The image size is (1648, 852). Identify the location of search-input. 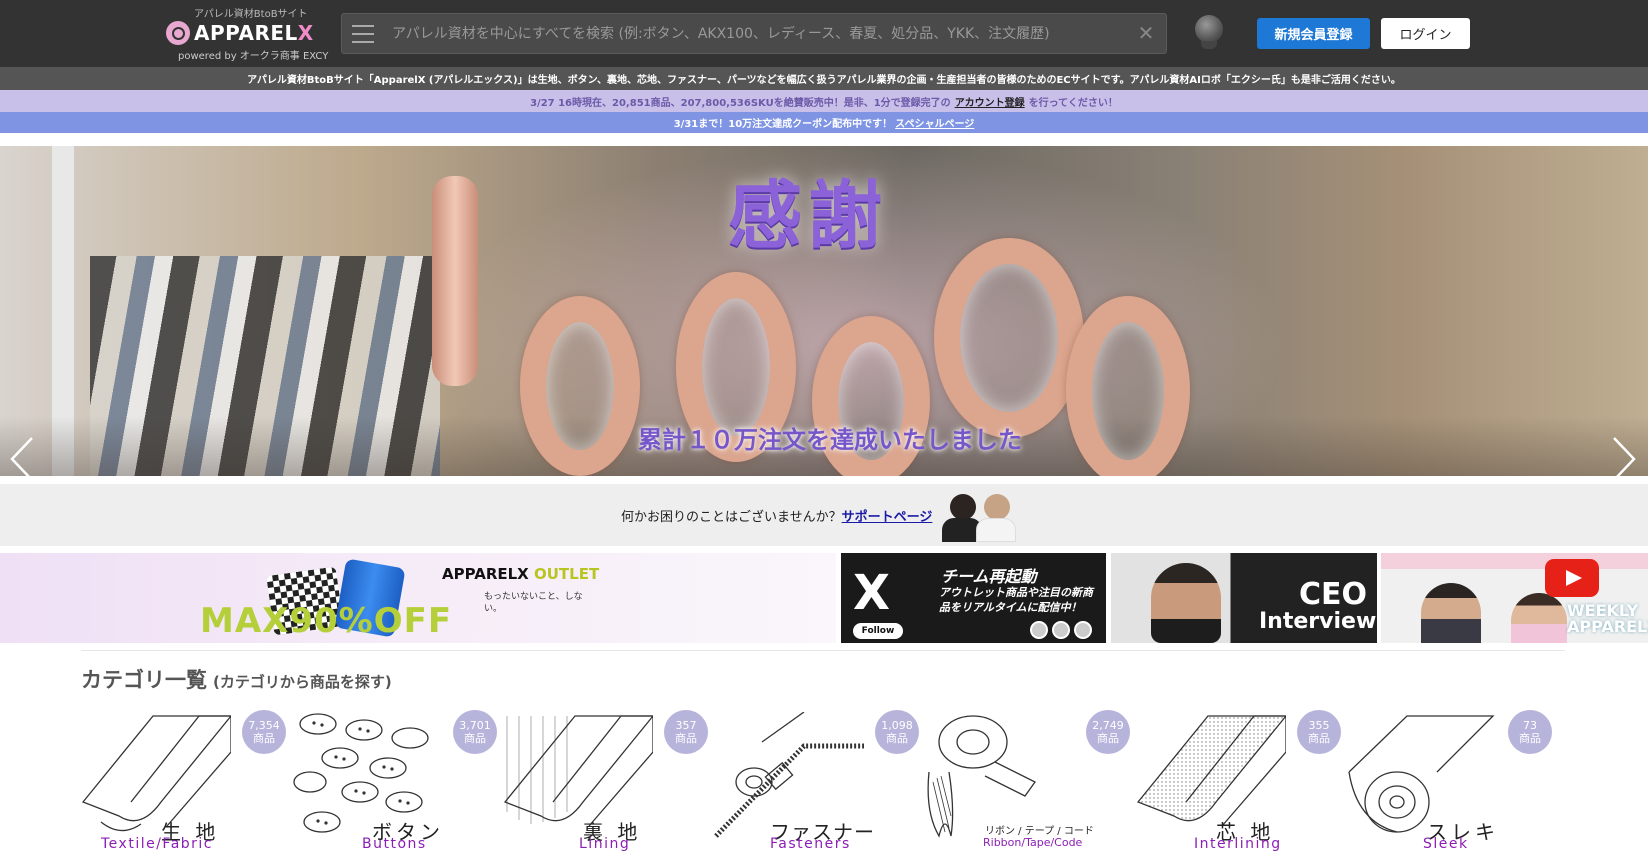
(752, 34).